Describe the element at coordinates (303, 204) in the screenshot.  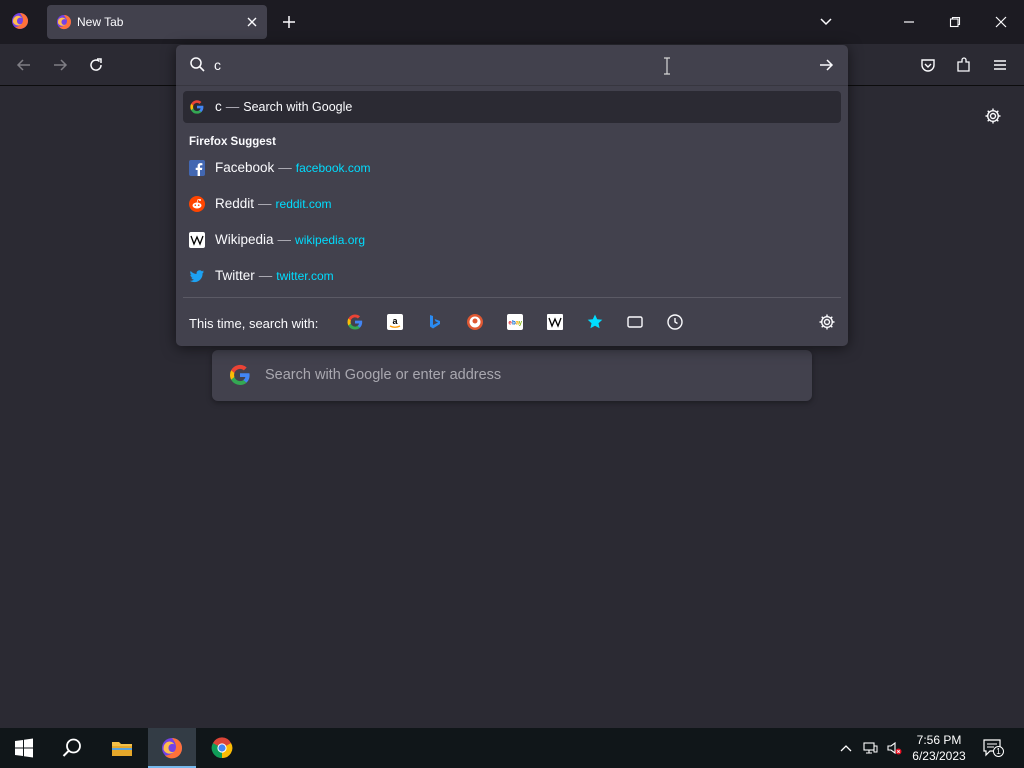
I see `result-url: reddit.com` at that location.